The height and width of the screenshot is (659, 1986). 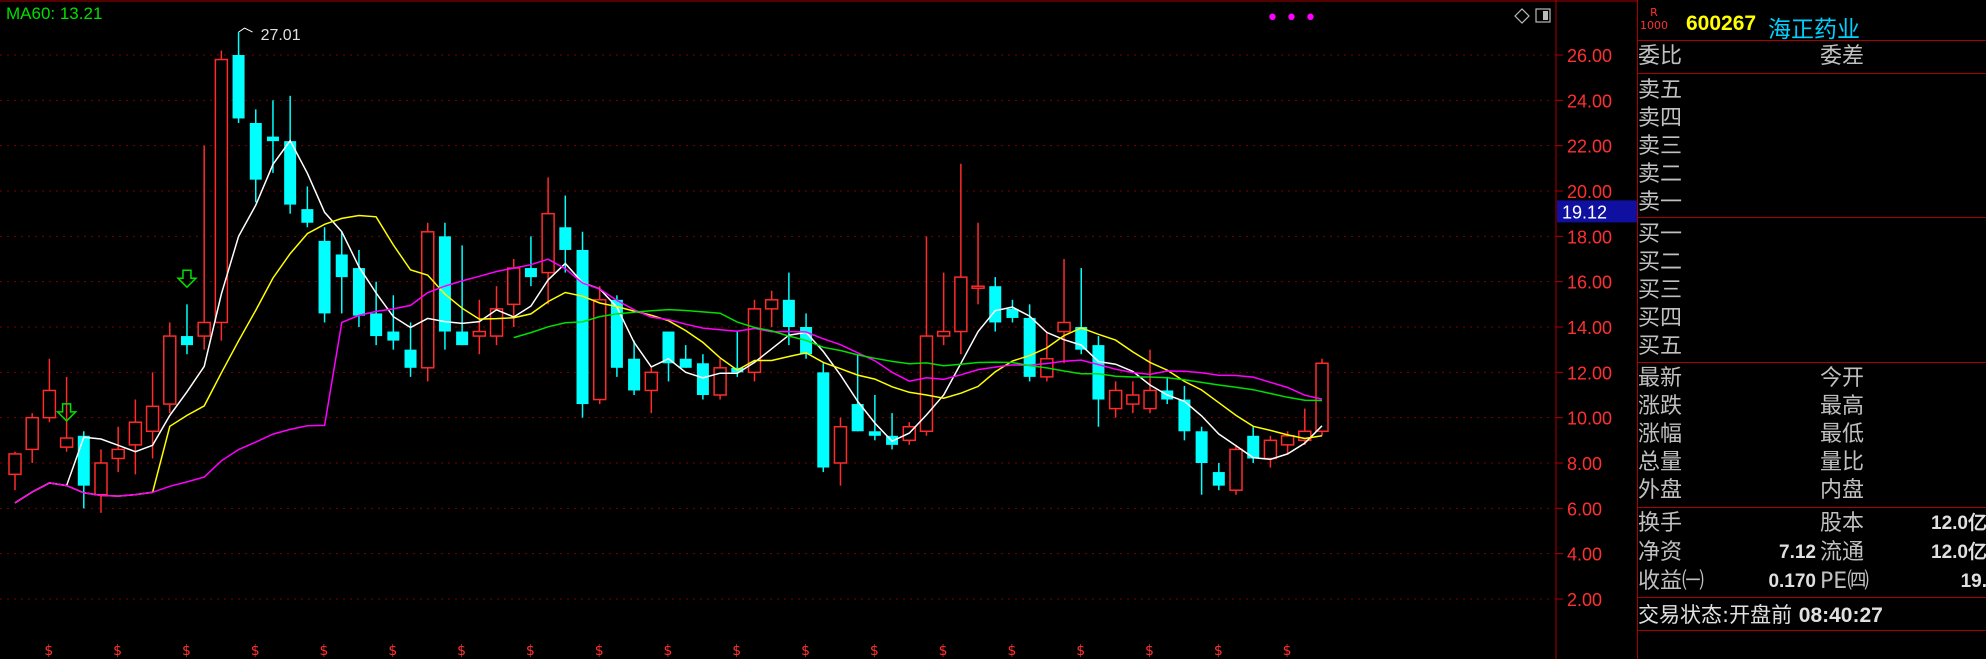 I want to click on quote-label-left: 最新, so click(x=1660, y=378).